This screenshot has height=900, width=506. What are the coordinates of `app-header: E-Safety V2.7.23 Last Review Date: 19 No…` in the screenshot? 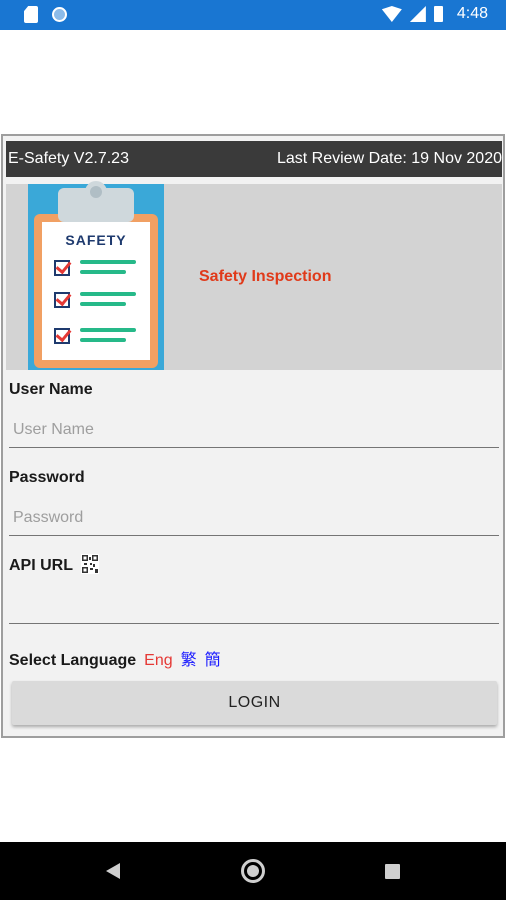 It's located at (254, 159).